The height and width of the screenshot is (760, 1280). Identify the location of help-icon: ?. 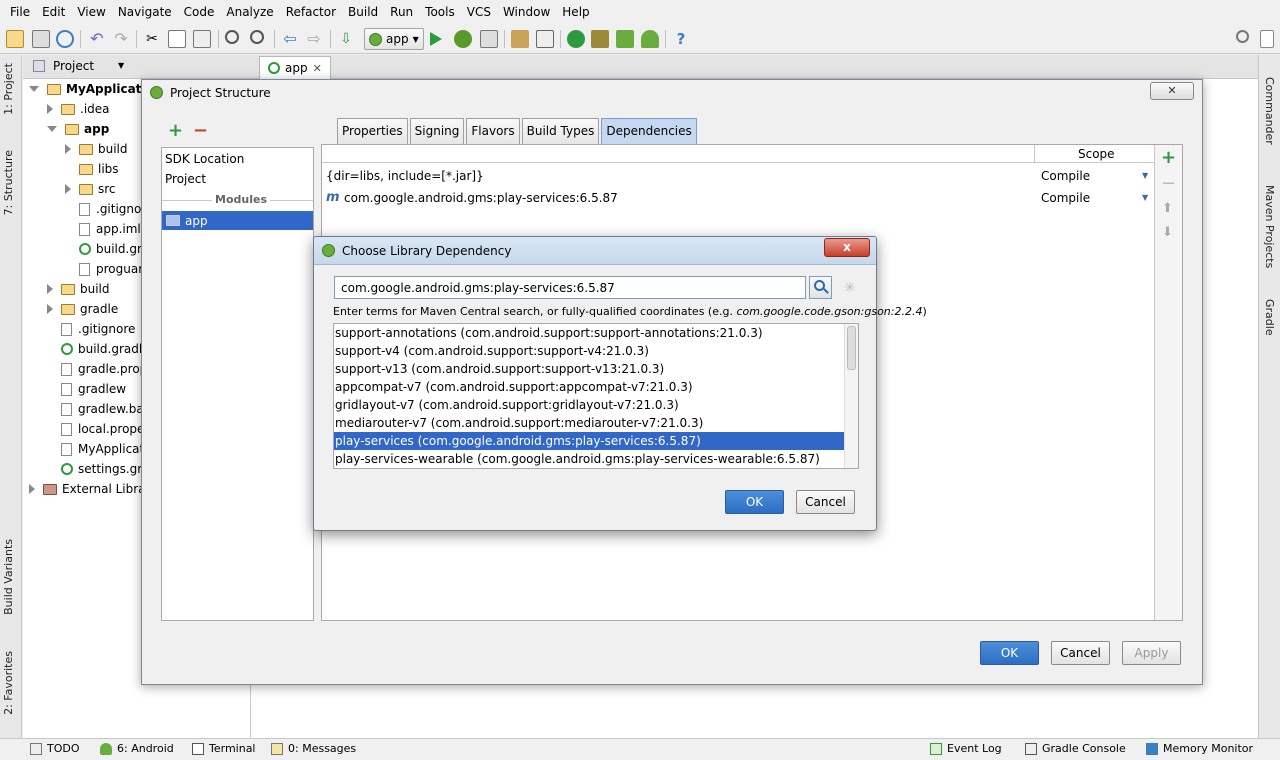
(681, 39).